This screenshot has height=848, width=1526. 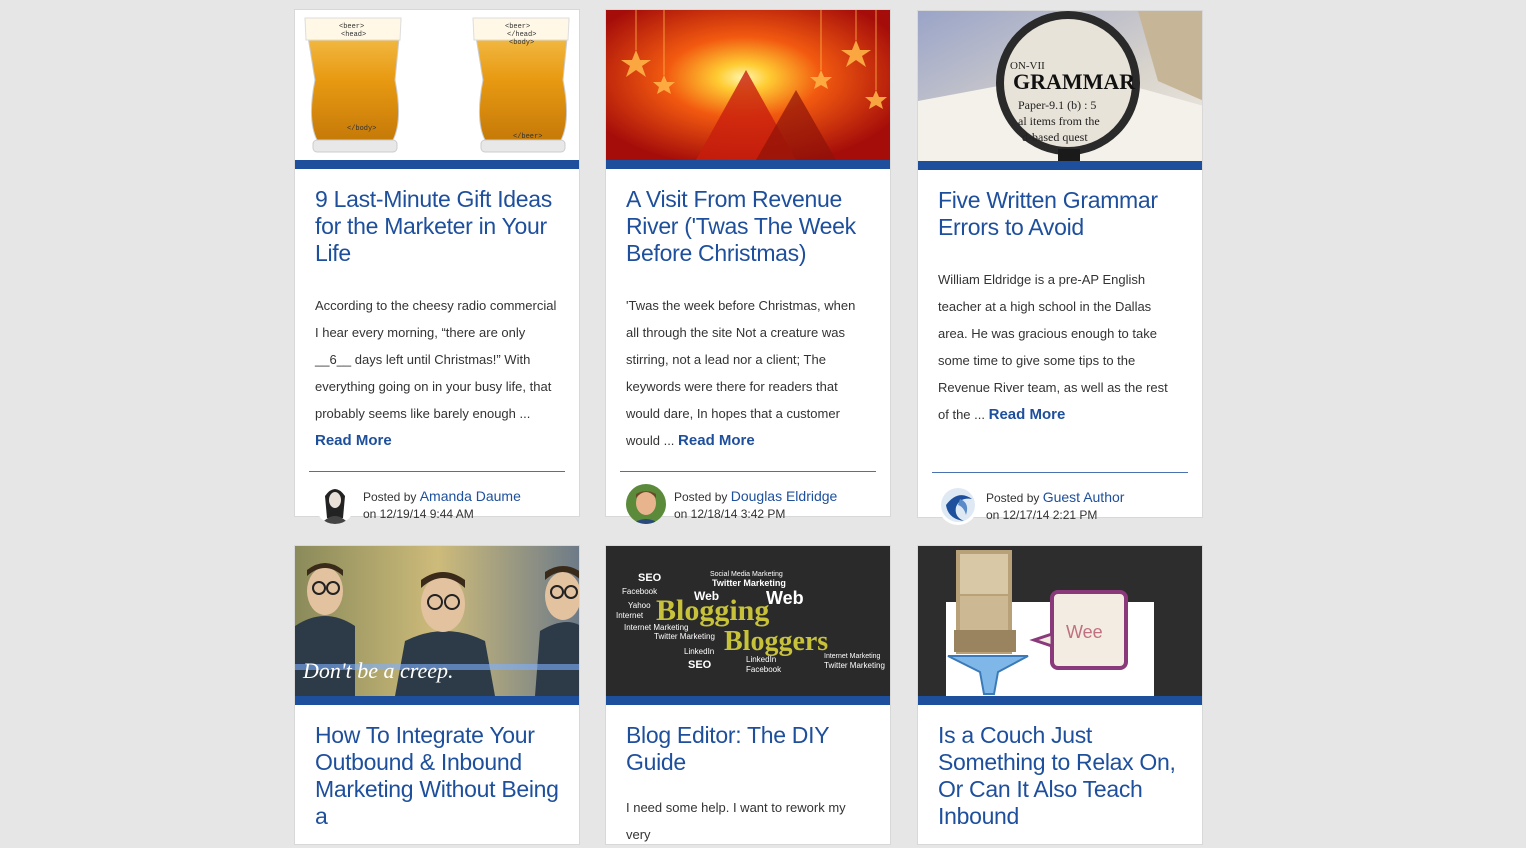 I want to click on svg-text: Wee, so click(x=1084, y=632).